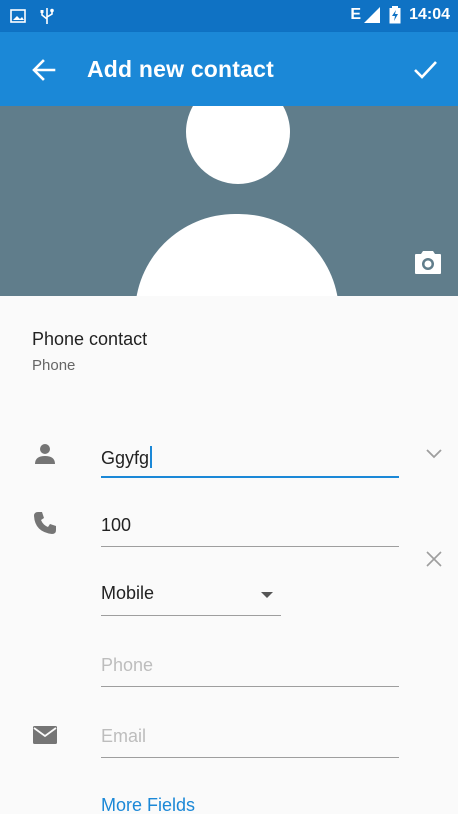  What do you see at coordinates (127, 665) in the screenshot?
I see `phone-placeholder: Phone` at bounding box center [127, 665].